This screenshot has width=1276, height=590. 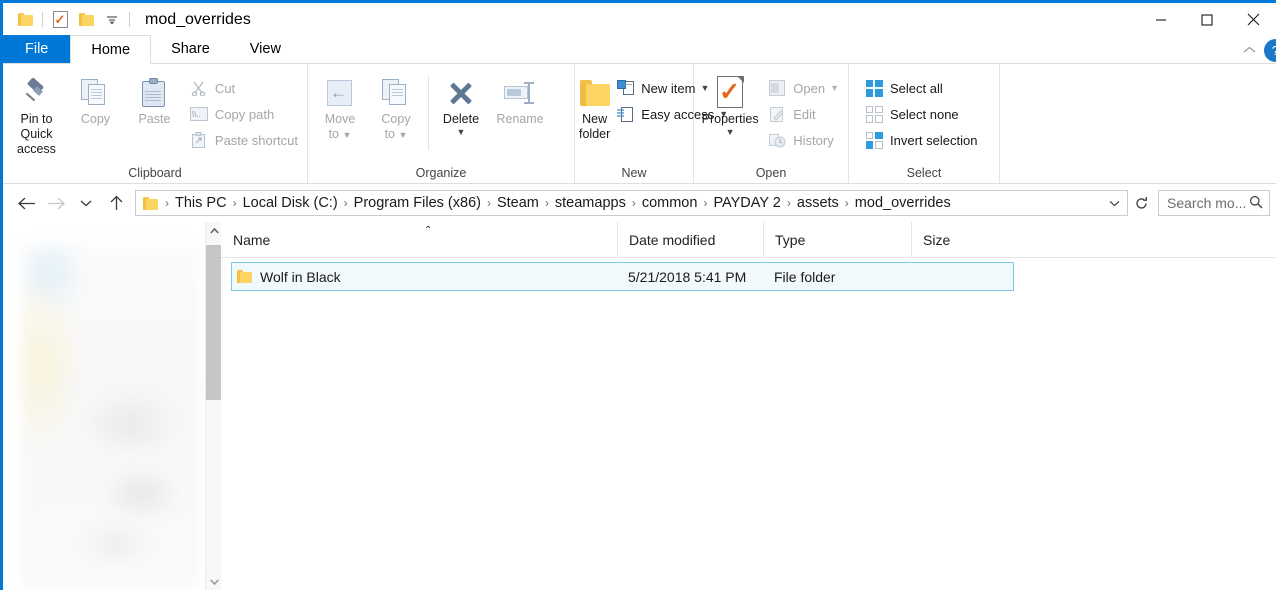 What do you see at coordinates (594, 106) in the screenshot?
I see `new-folder-button: New folder` at bounding box center [594, 106].